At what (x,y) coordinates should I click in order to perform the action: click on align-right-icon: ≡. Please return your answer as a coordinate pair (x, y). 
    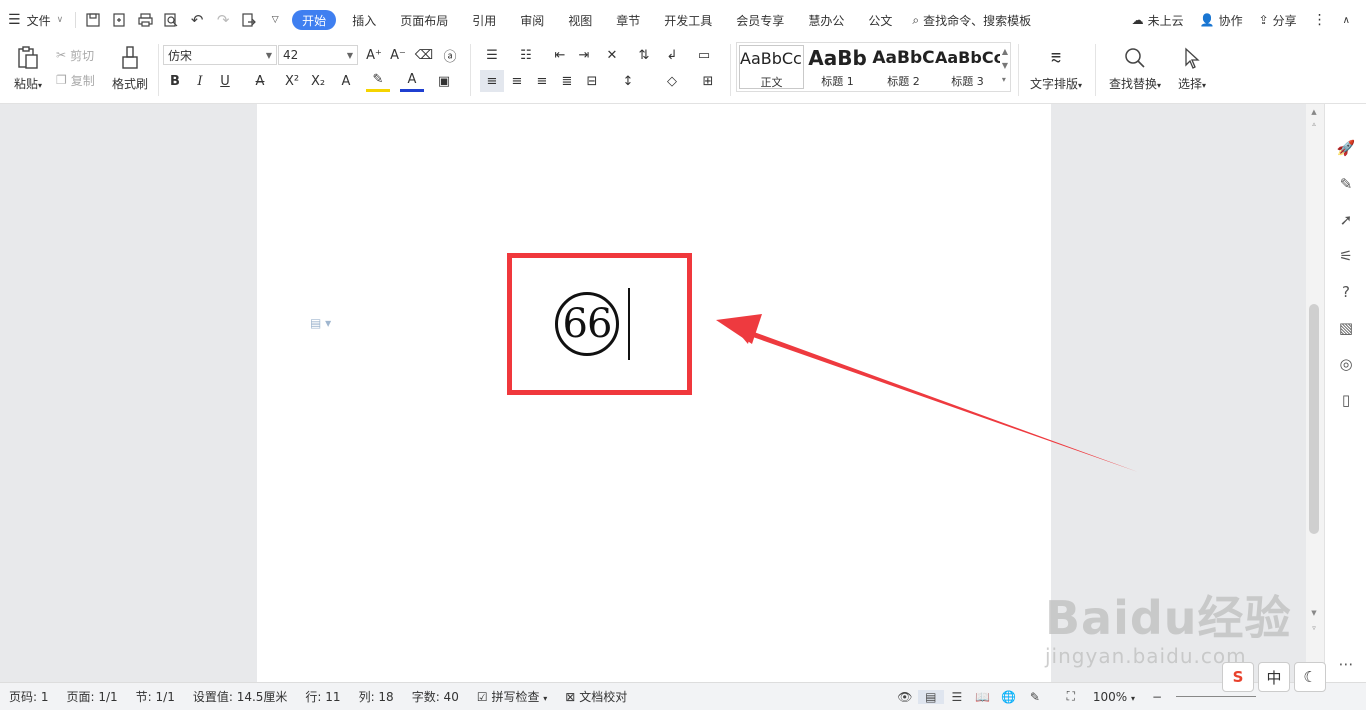
    Looking at the image, I should click on (542, 81).